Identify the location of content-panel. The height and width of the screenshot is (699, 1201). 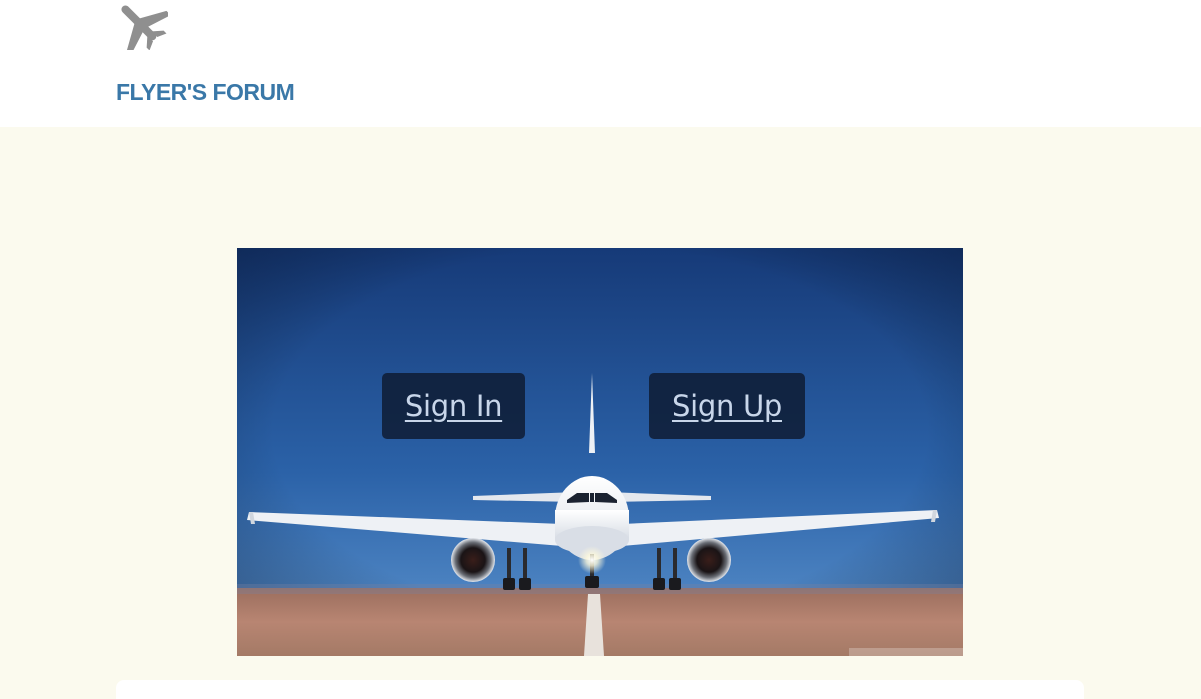
(600, 689).